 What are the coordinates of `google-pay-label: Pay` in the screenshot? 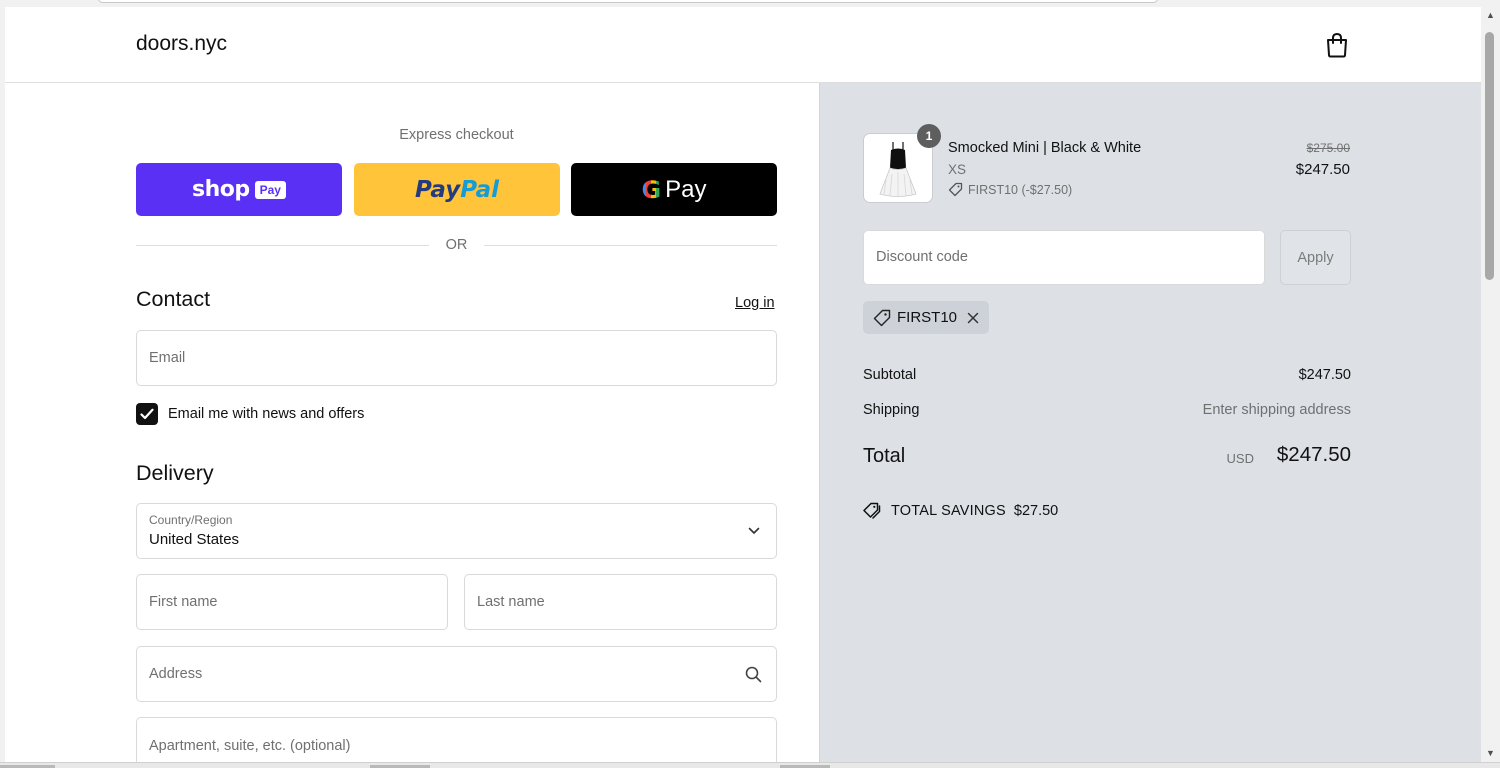 It's located at (686, 189).